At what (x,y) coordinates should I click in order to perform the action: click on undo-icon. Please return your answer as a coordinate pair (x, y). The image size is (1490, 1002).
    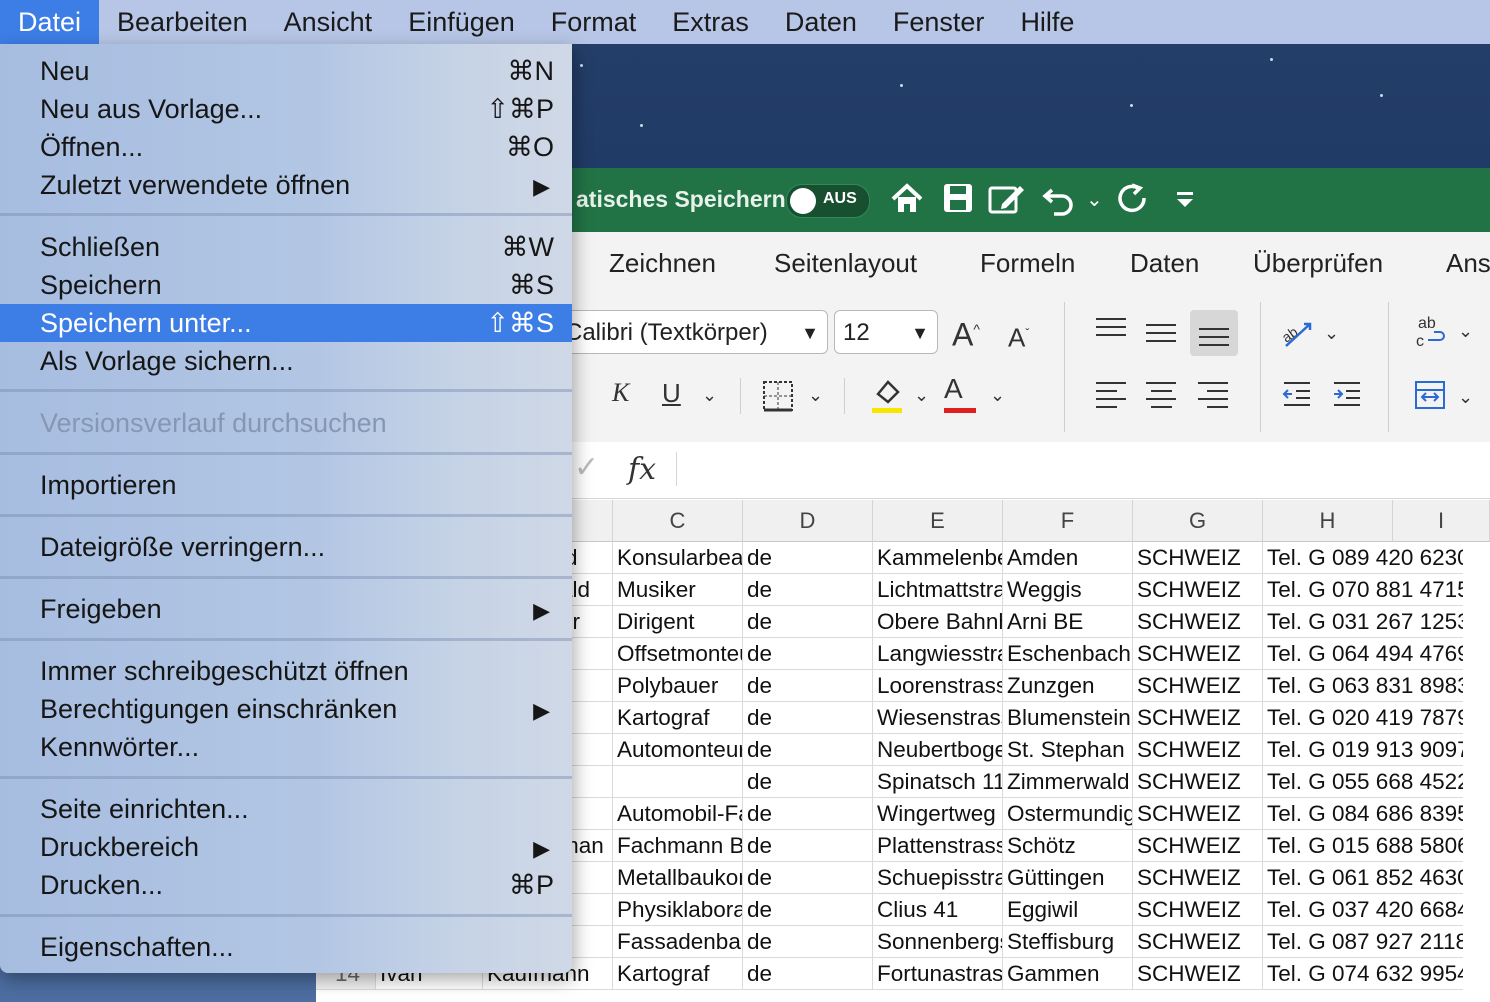
    Looking at the image, I should click on (1059, 202).